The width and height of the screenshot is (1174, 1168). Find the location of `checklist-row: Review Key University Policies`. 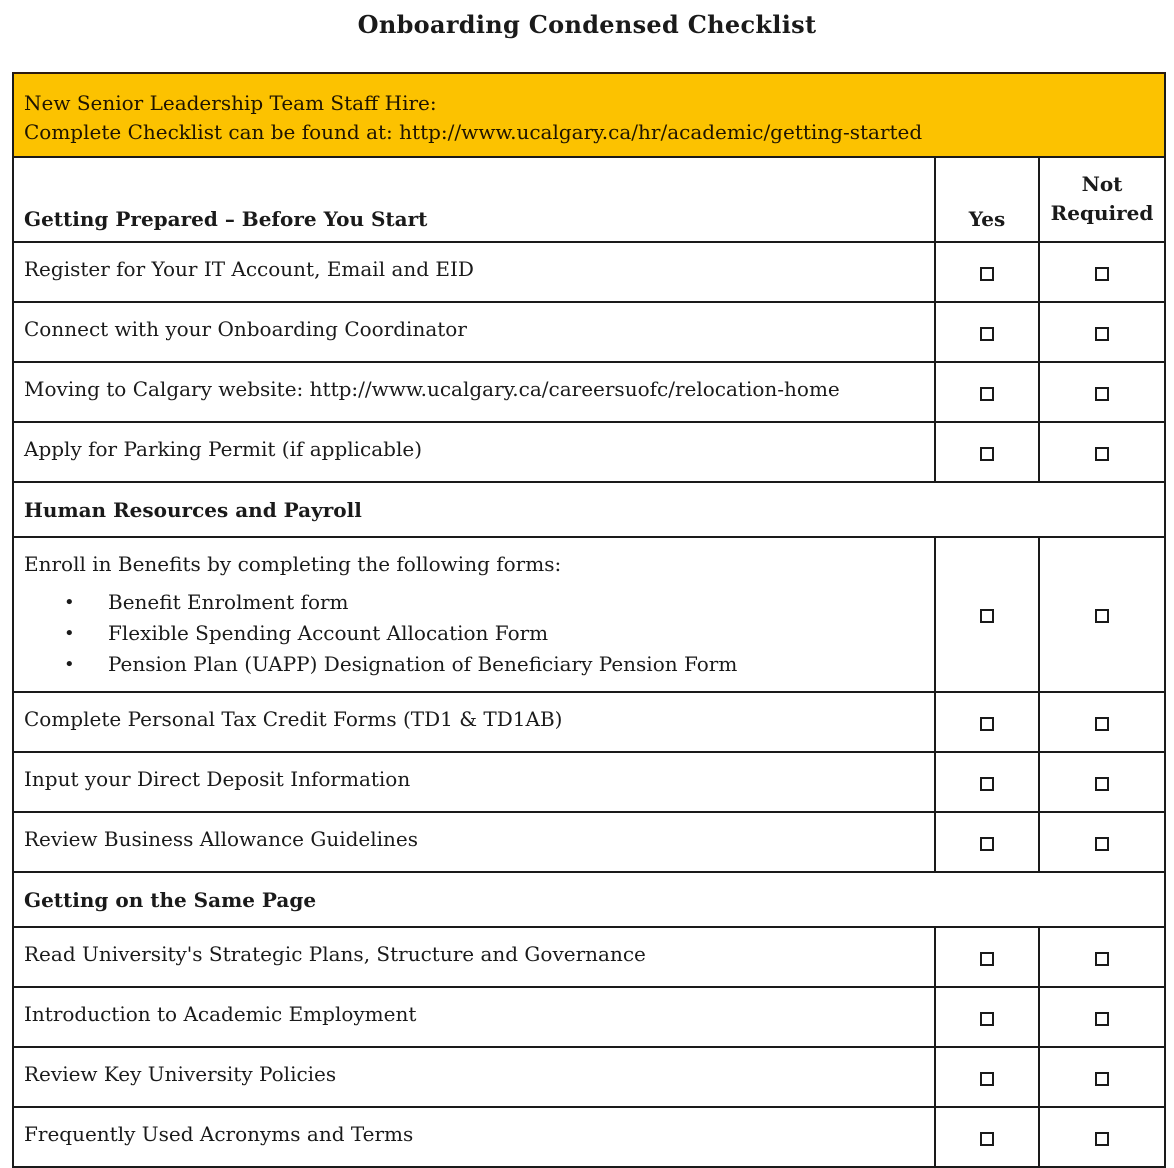

checklist-row: Review Key University Policies is located at coordinates (589, 1077).